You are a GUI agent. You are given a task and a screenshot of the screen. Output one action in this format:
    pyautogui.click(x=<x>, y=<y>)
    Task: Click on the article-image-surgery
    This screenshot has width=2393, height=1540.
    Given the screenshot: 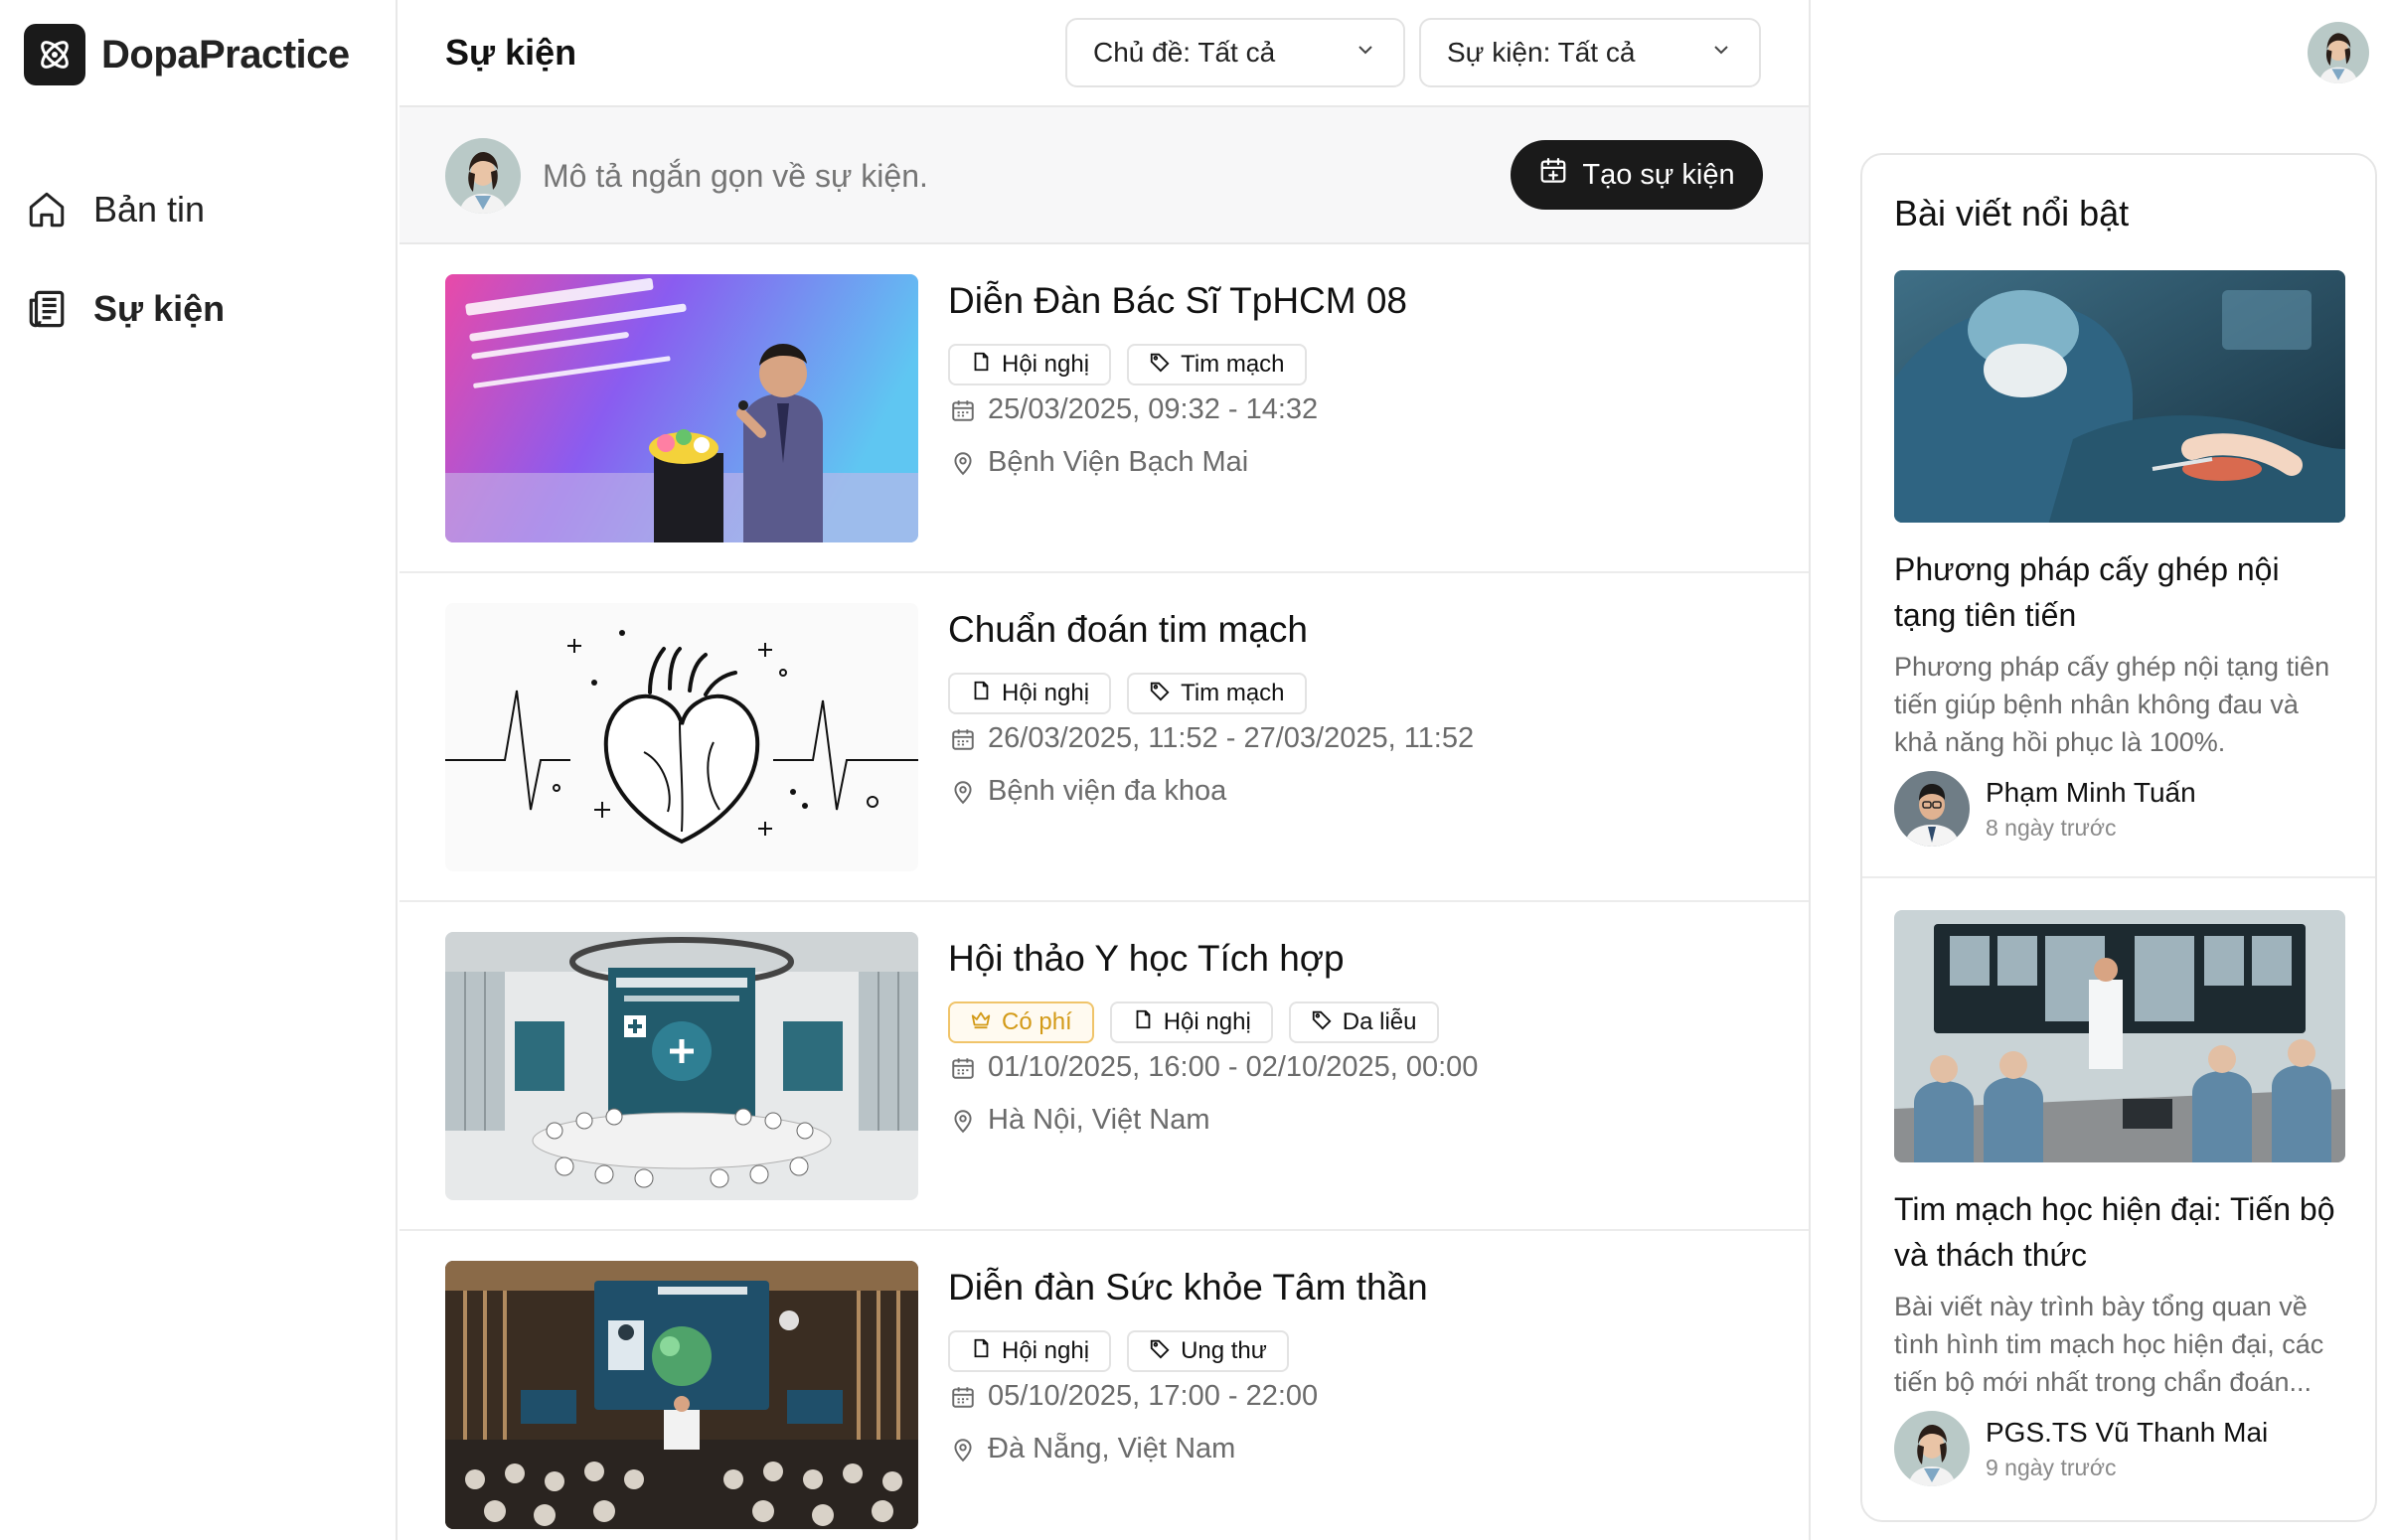 What is the action you would take?
    pyautogui.click(x=2119, y=396)
    